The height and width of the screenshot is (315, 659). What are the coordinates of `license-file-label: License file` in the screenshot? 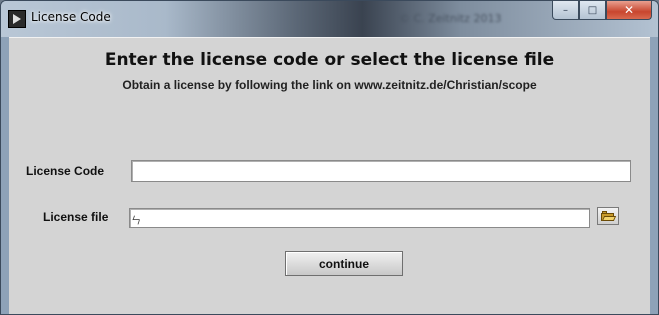 It's located at (76, 217).